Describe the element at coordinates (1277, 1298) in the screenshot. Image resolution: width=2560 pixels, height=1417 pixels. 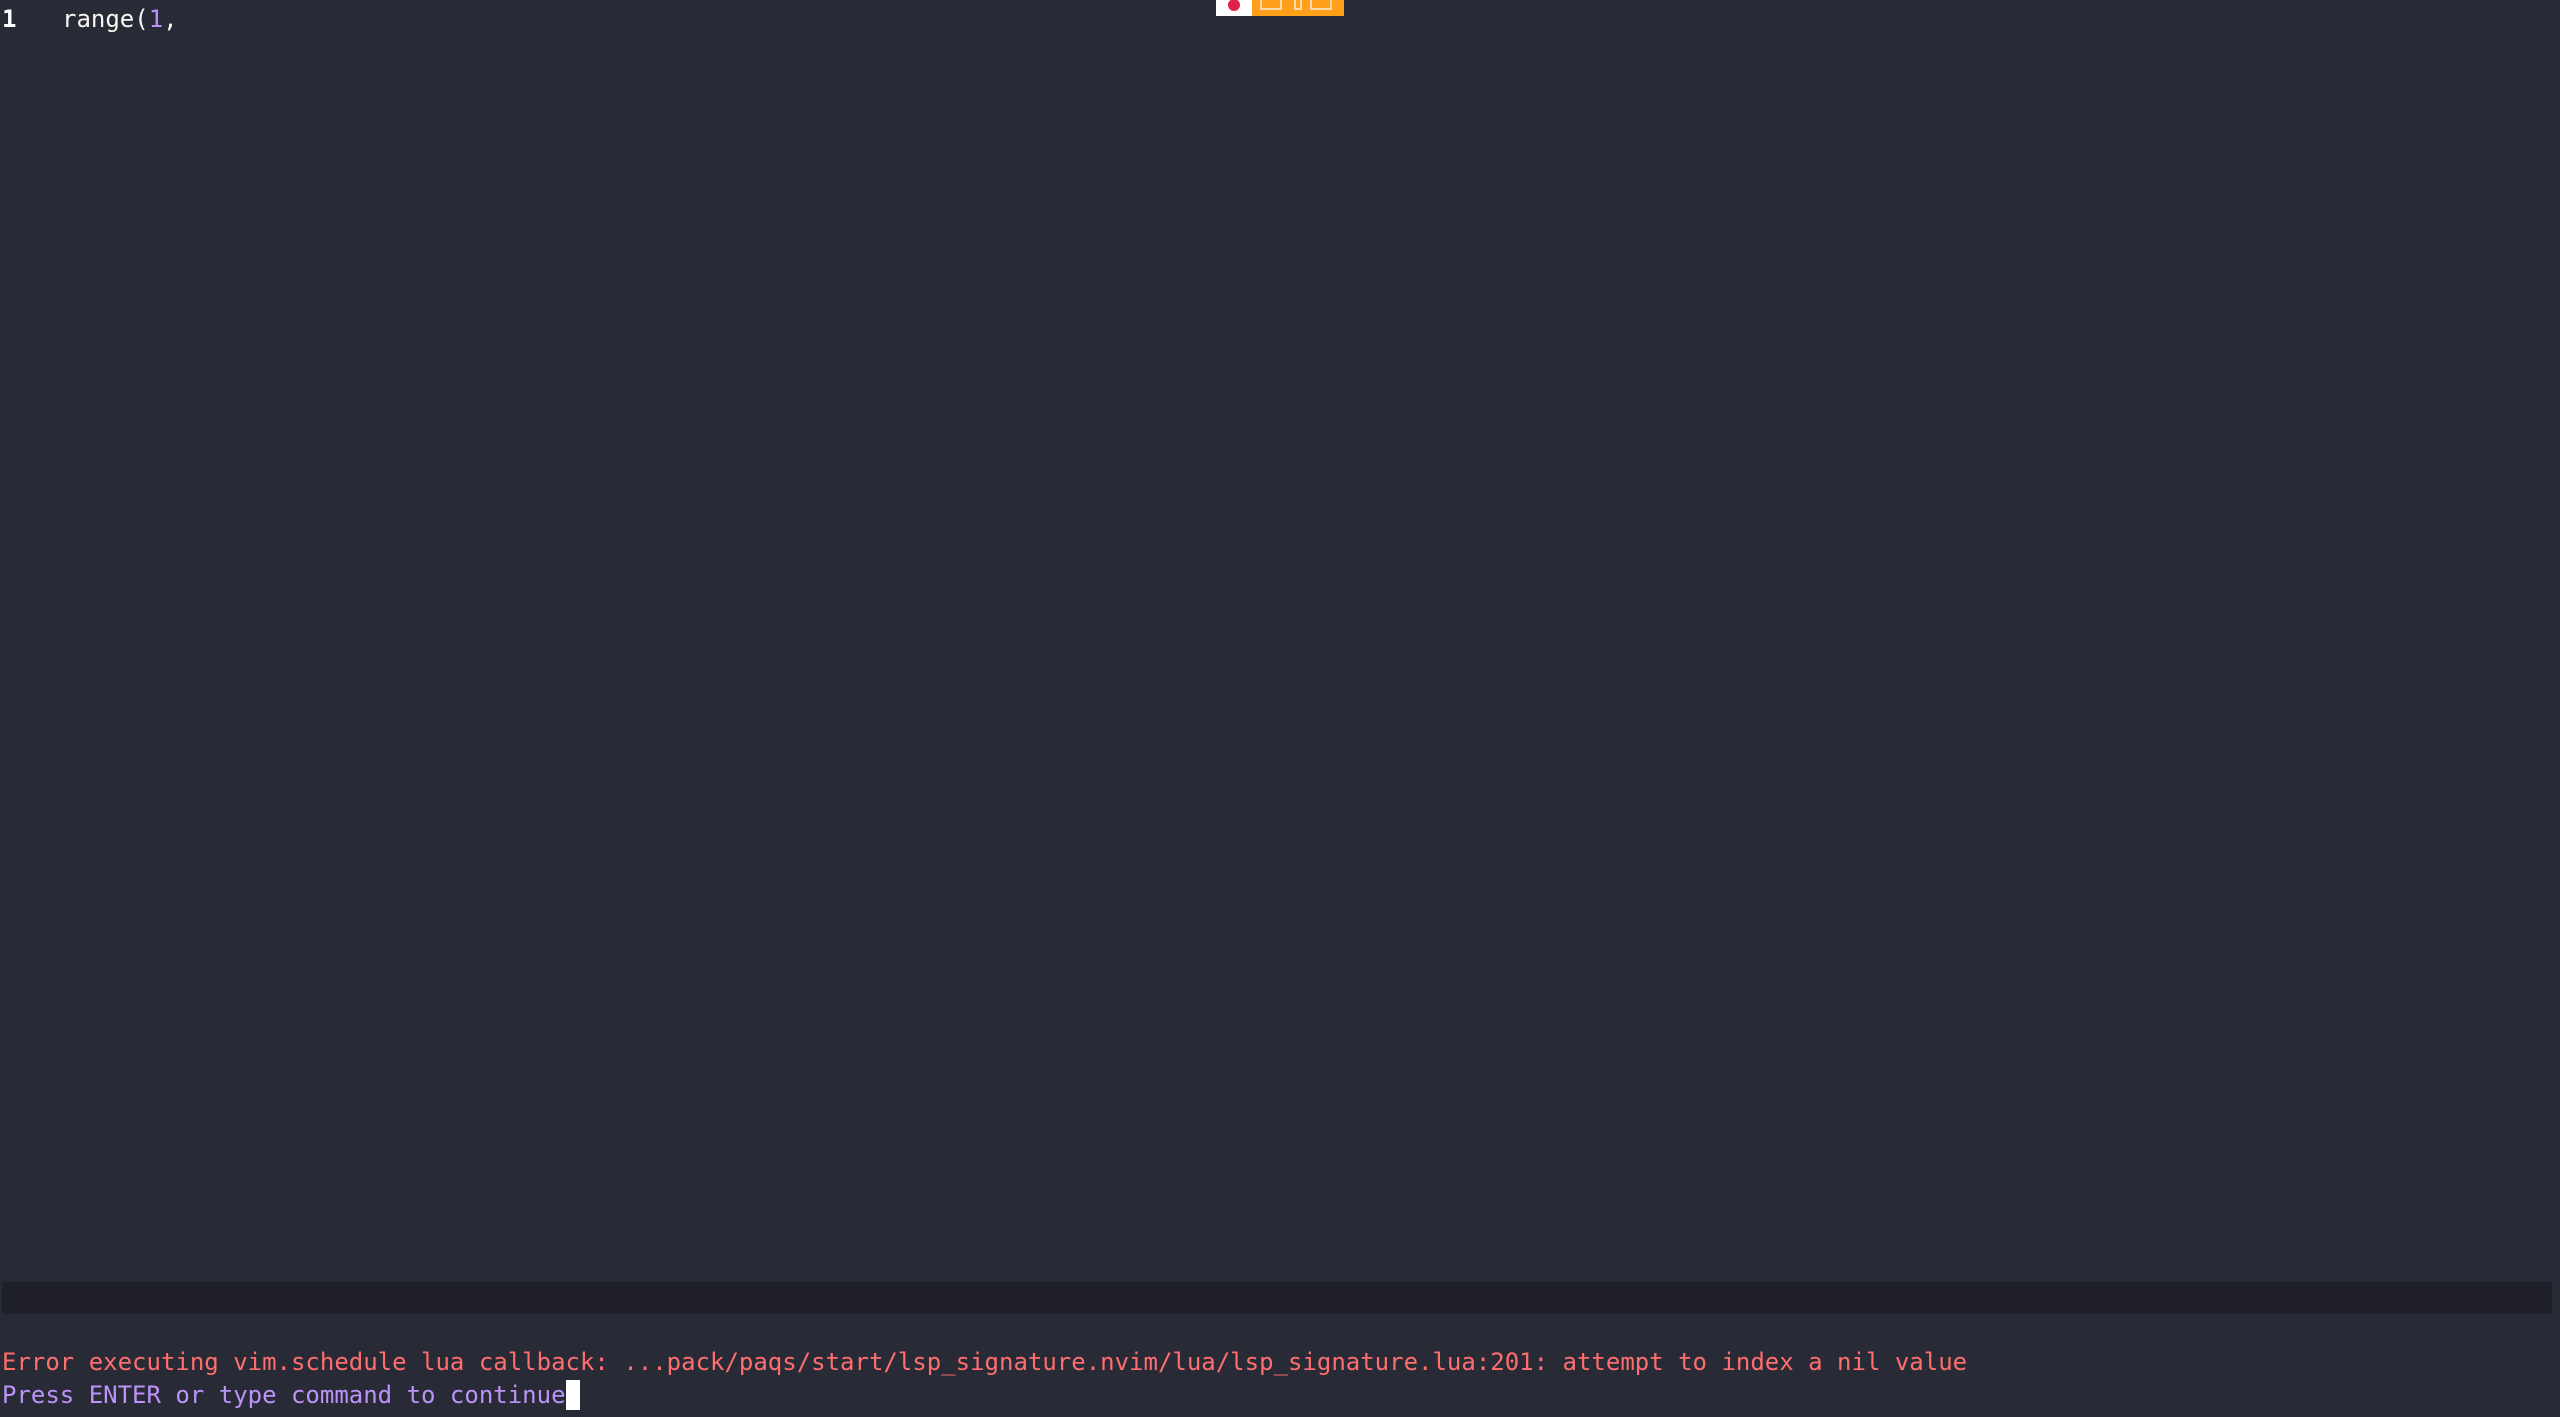
I see `status-line` at that location.